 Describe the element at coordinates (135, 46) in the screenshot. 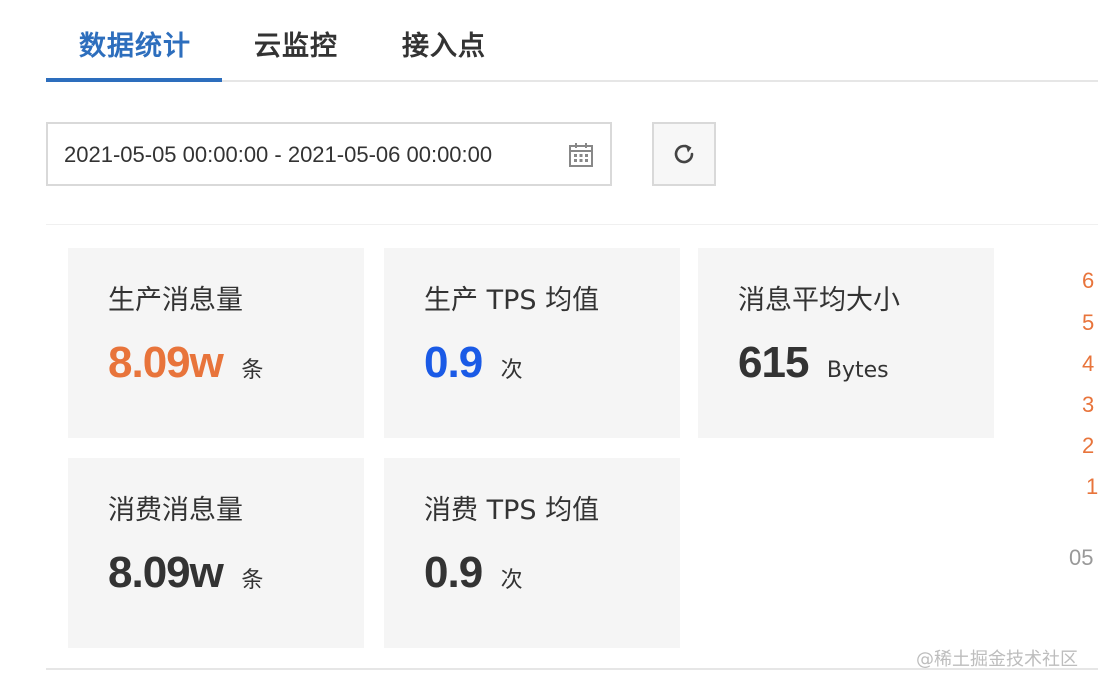

I see `tab-data-statistics: 数据统计` at that location.